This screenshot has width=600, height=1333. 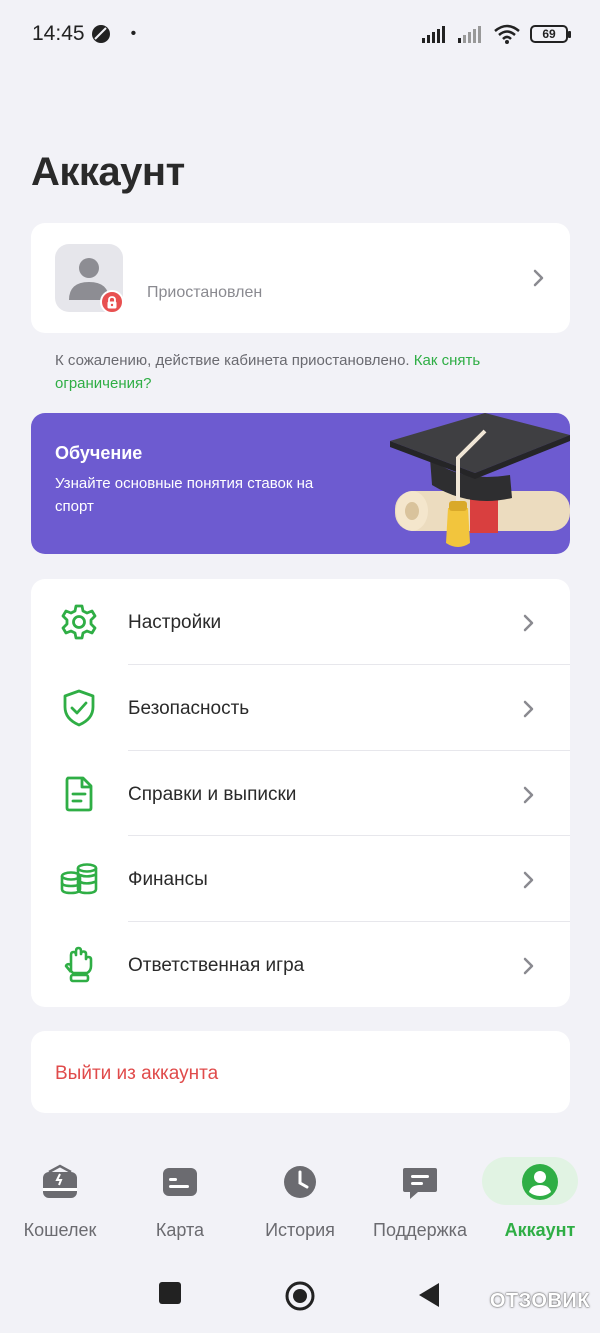 I want to click on menu-item-security: Безопасность, so click(x=300, y=707).